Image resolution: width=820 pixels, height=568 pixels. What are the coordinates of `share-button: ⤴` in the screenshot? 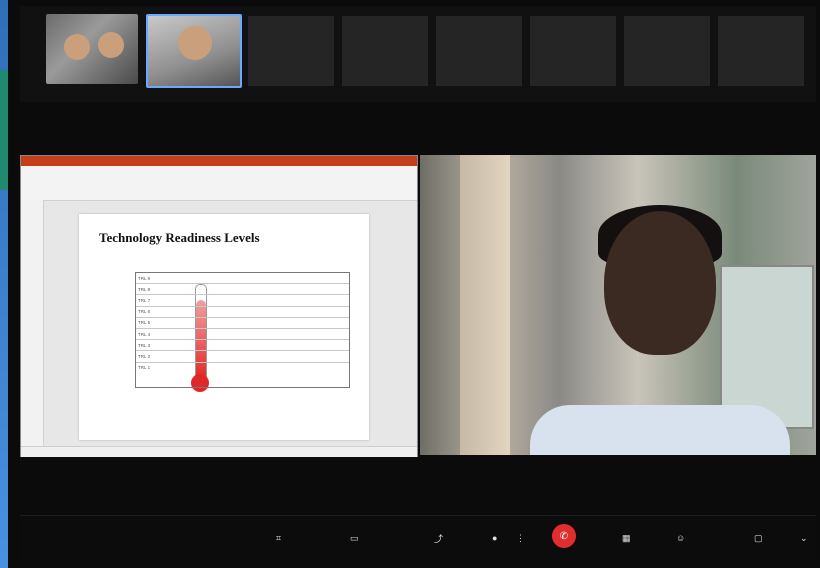 It's located at (440, 538).